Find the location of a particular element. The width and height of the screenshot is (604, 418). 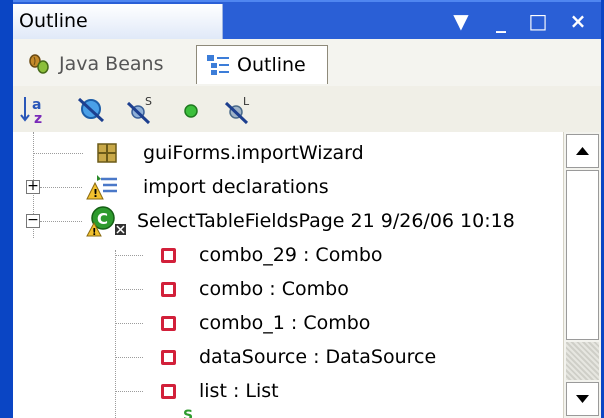

tree-item-label: list : List is located at coordinates (239, 391).